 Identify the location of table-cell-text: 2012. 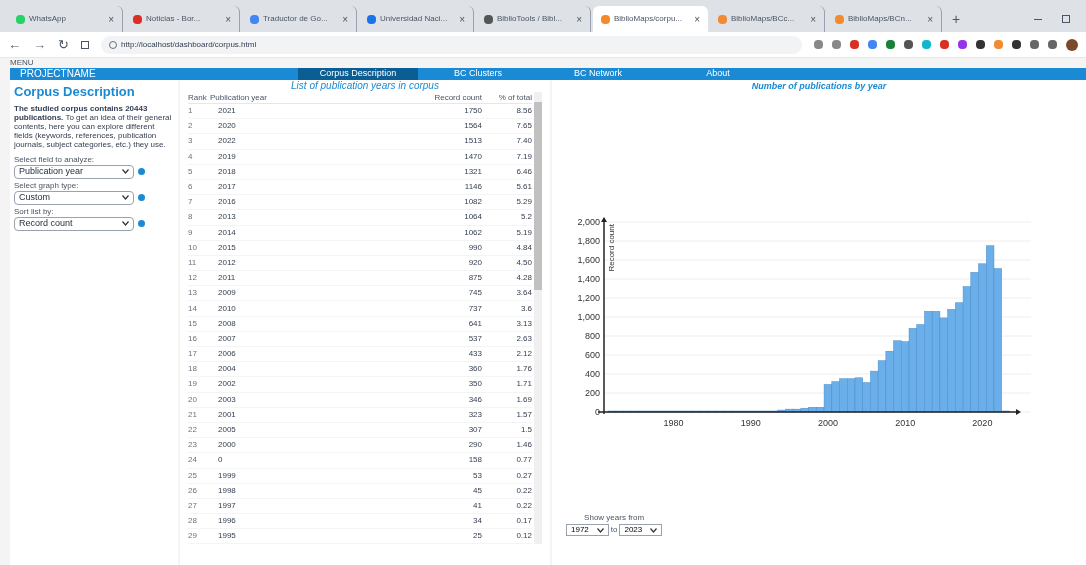
(227, 262).